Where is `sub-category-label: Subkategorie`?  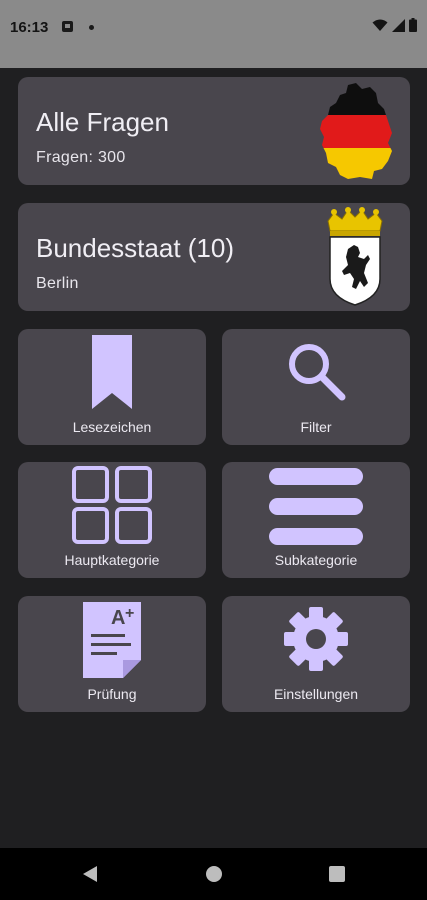 sub-category-label: Subkategorie is located at coordinates (316, 560).